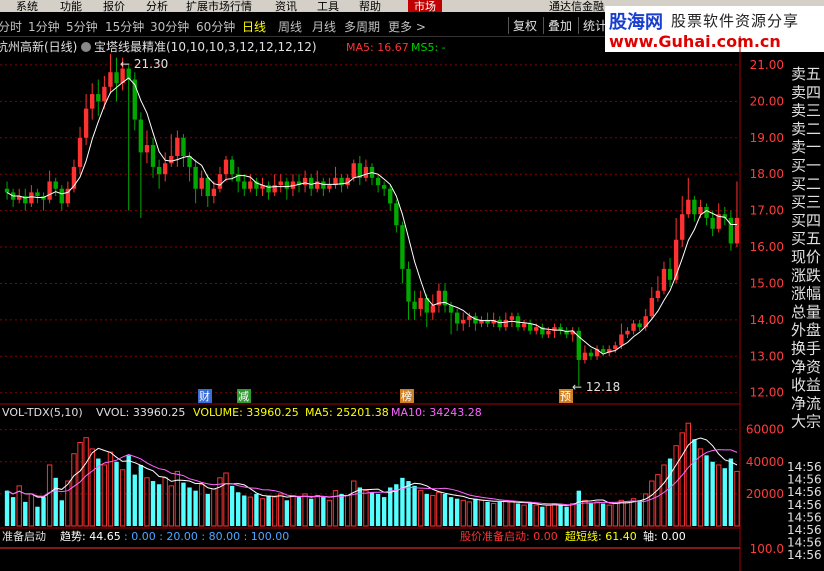 Image resolution: width=824 pixels, height=571 pixels. I want to click on price-tick-label: 13.00, so click(767, 356).